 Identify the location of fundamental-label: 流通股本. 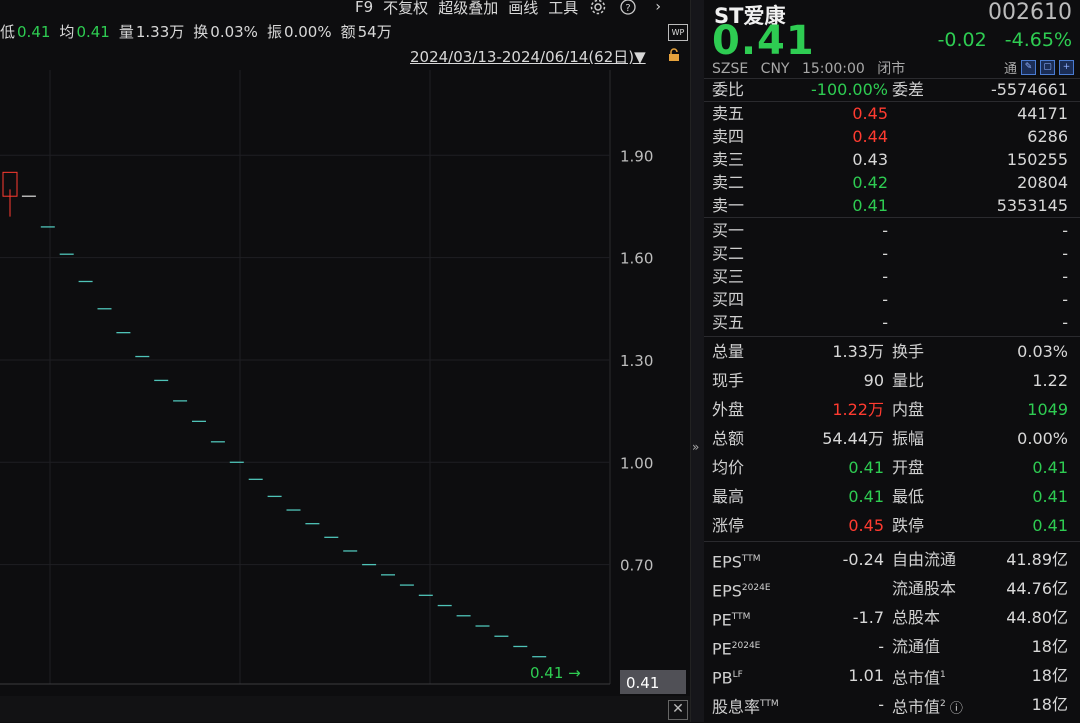
(924, 588).